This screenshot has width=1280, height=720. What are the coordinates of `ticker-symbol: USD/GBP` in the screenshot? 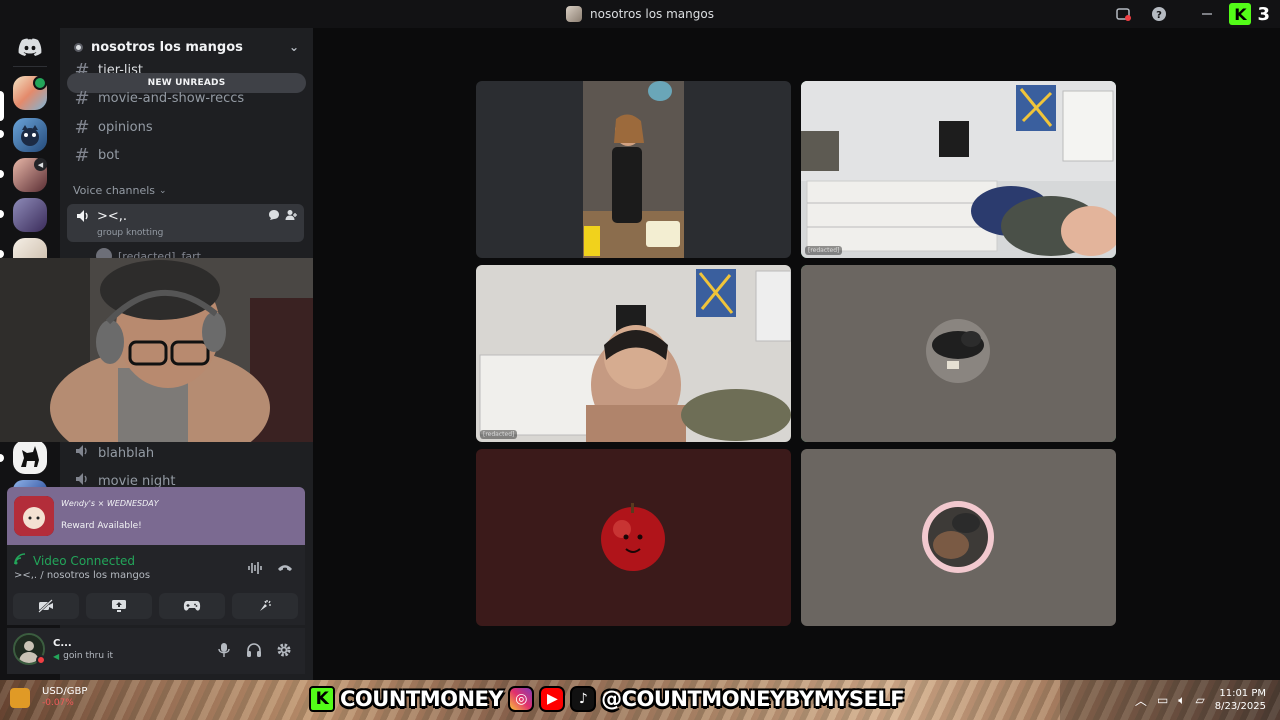 It's located at (65, 691).